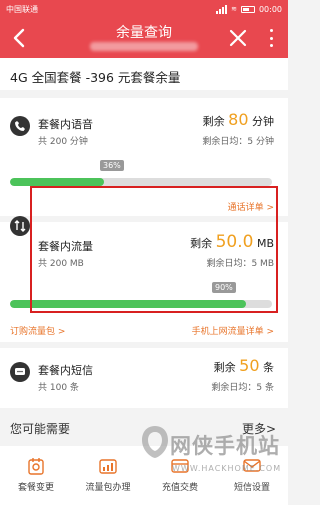 The width and height of the screenshot is (320, 505). I want to click on battery-icon, so click(247, 9).